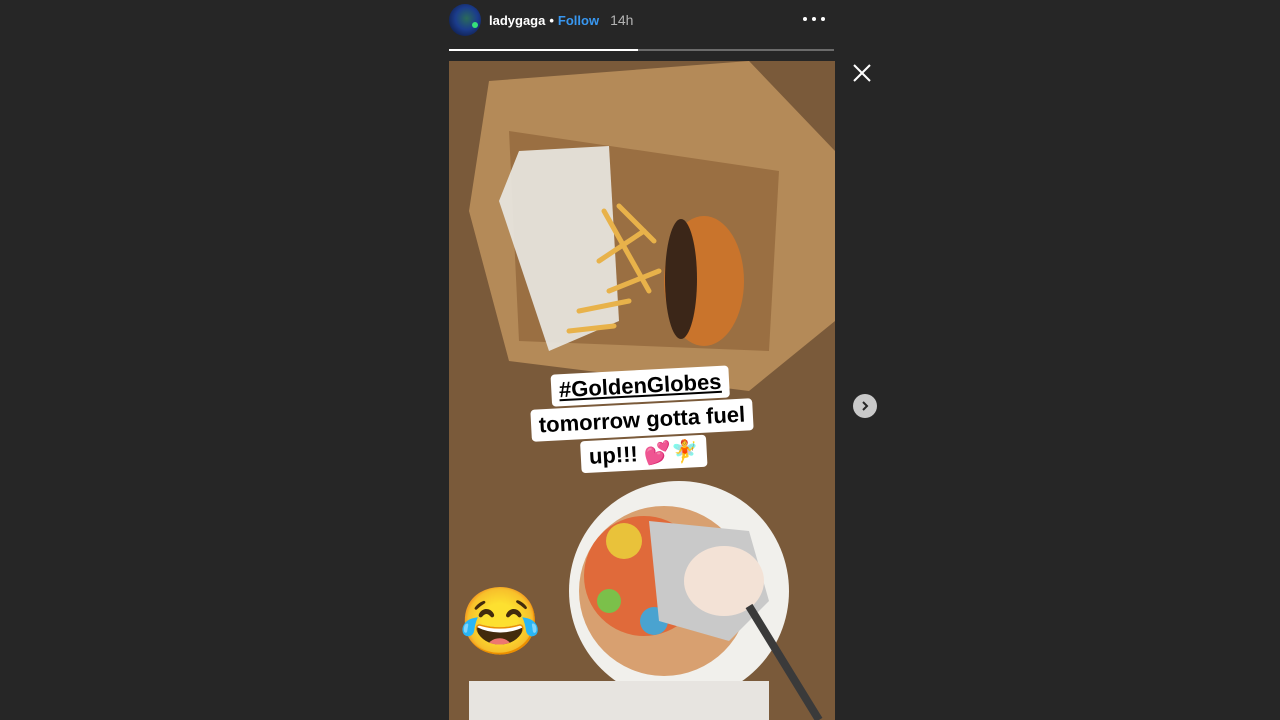 The height and width of the screenshot is (720, 1280). I want to click on chevron-right-icon, so click(865, 406).